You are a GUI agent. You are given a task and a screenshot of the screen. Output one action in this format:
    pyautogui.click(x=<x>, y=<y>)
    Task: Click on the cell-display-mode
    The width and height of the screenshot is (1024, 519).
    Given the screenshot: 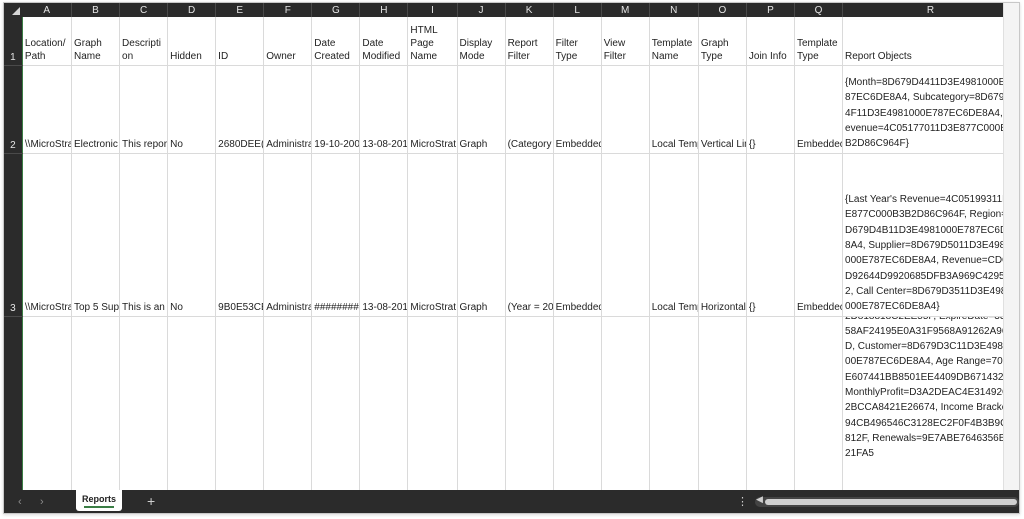 What is the action you would take?
    pyautogui.click(x=481, y=403)
    